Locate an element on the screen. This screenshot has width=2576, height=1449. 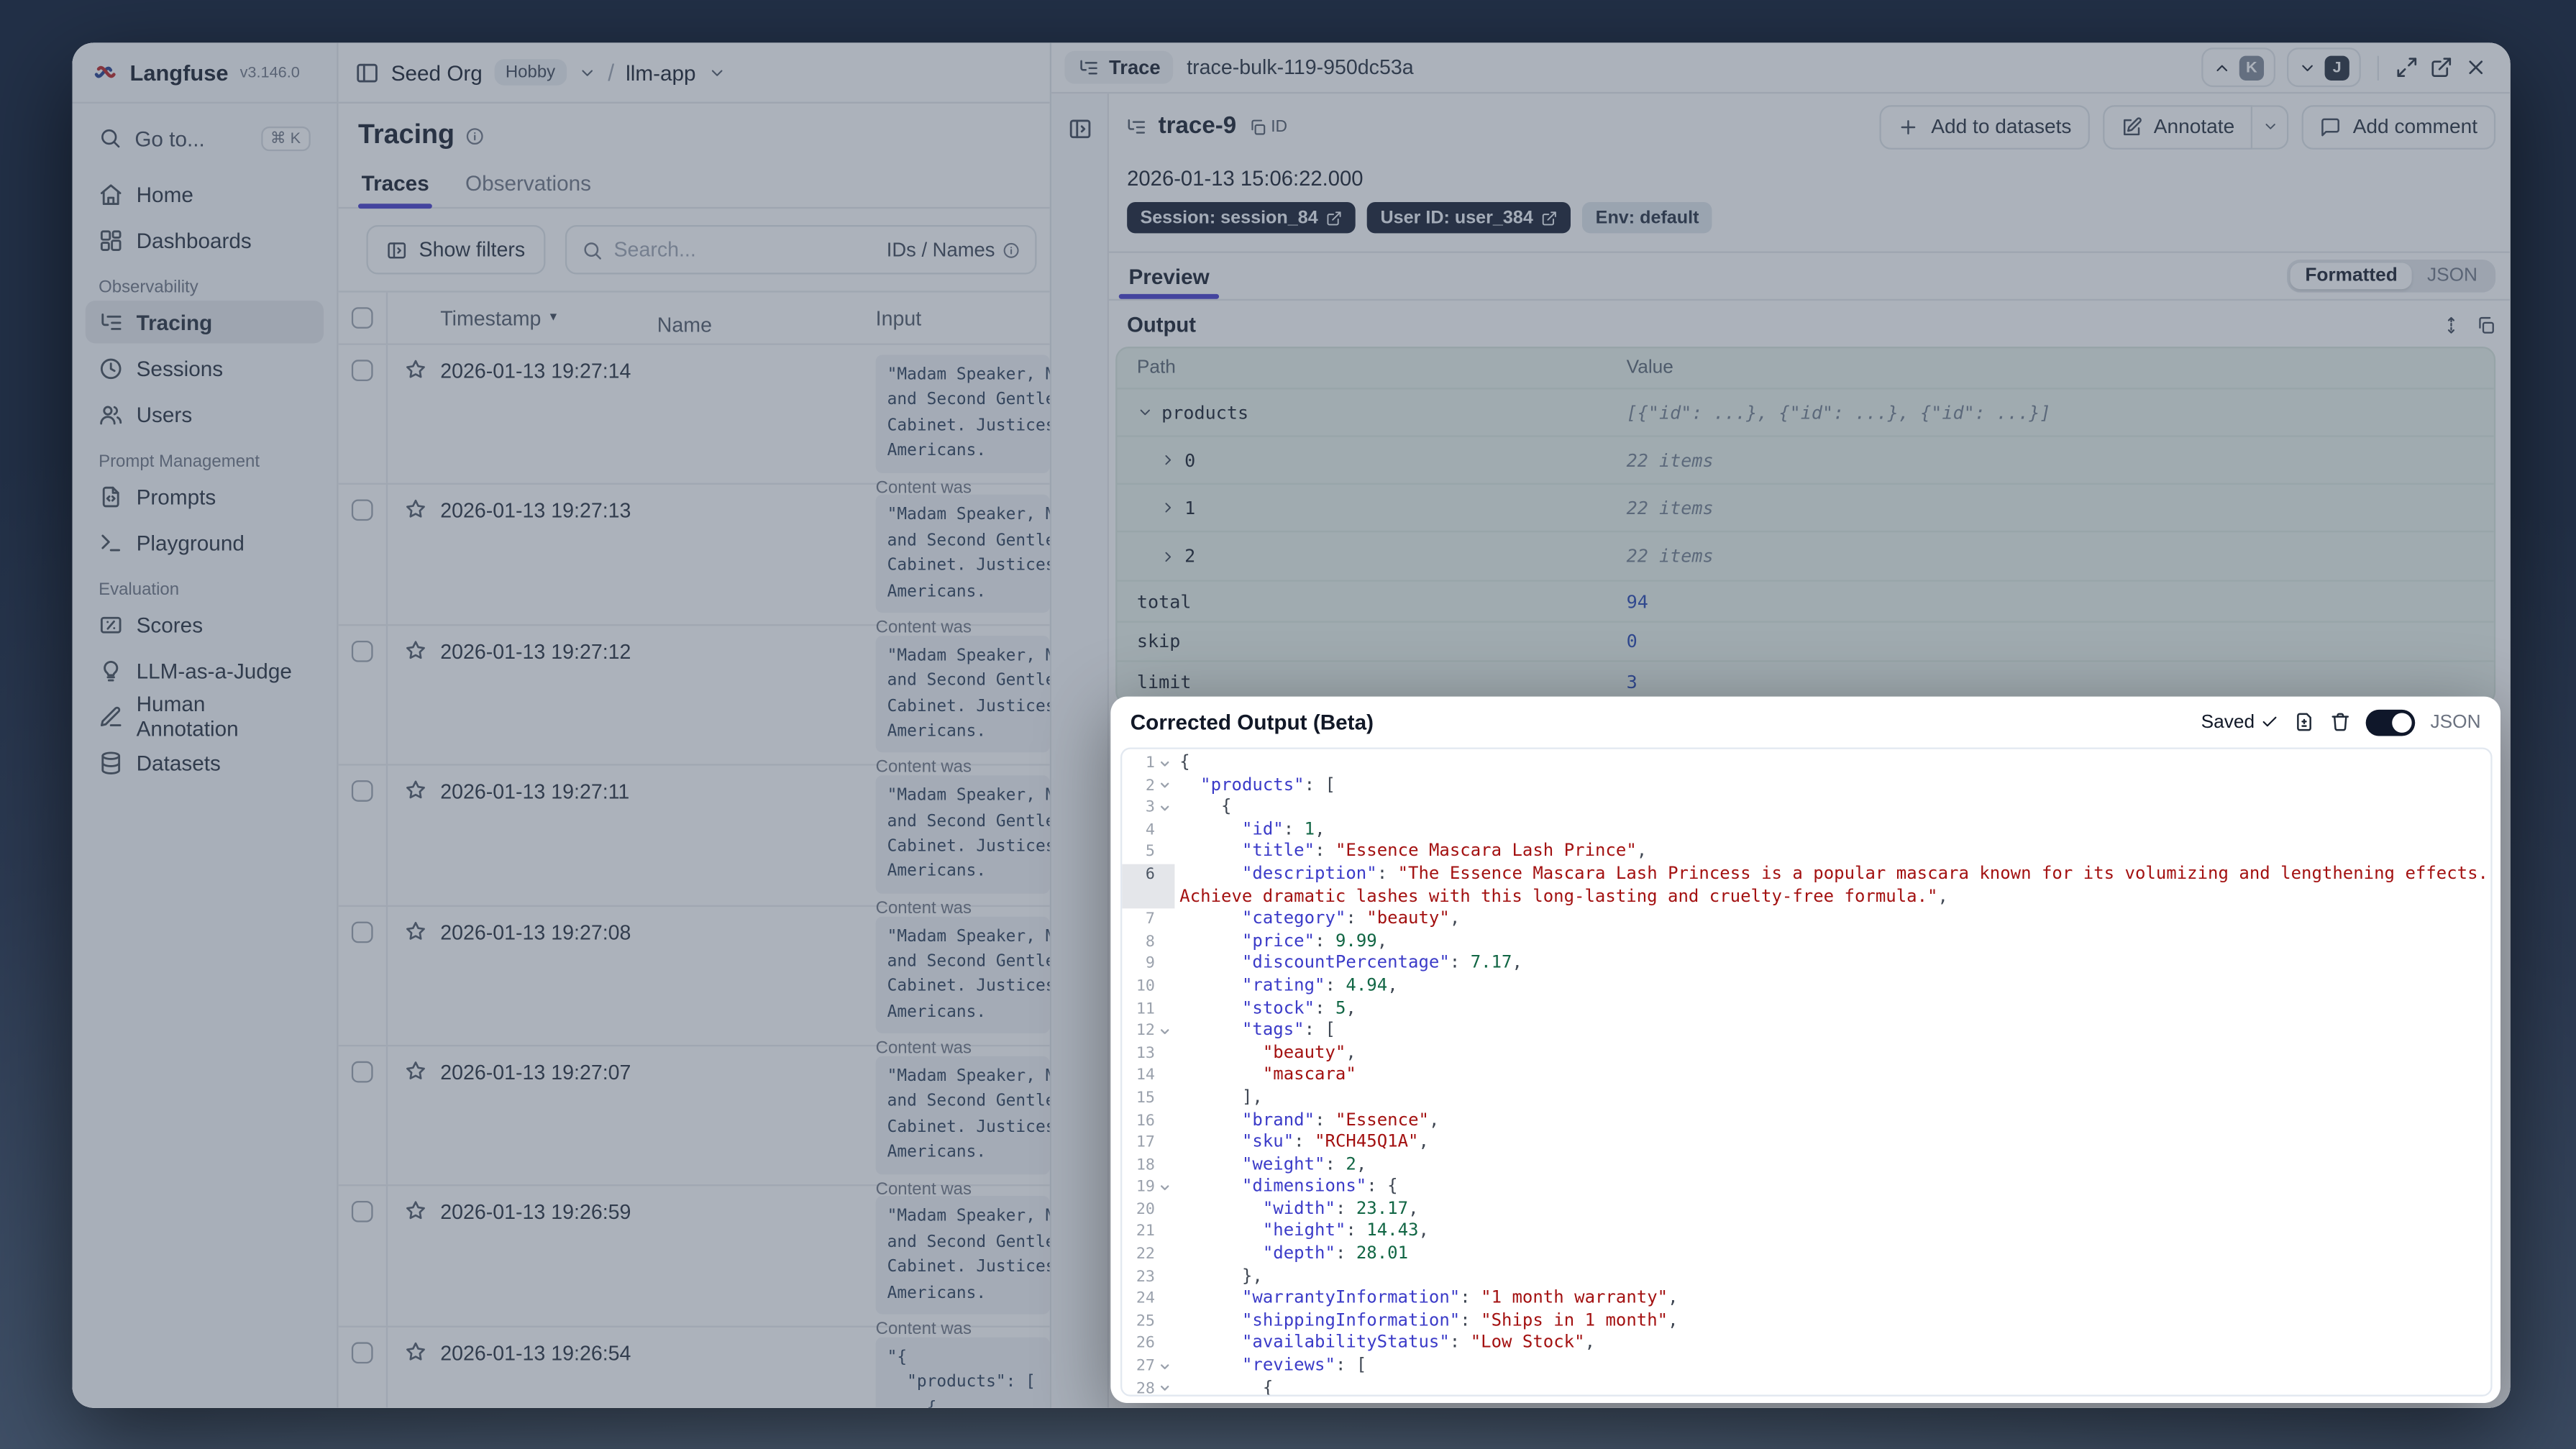
code-line: 12 "tags": [ is located at coordinates (1806, 1031).